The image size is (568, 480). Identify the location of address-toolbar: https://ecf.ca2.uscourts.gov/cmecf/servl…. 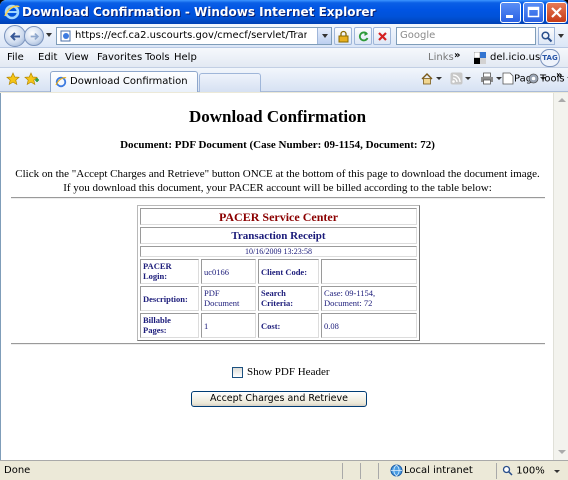
(284, 36).